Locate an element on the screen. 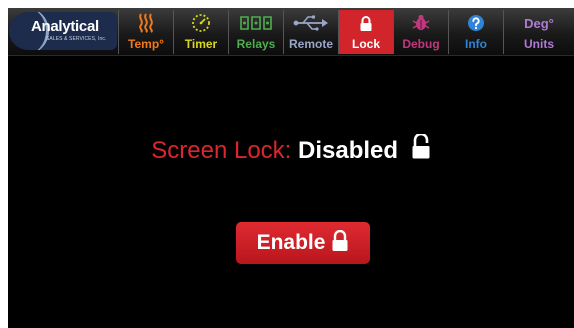 The height and width of the screenshot is (328, 574). tab-units-label: Units is located at coordinates (539, 44).